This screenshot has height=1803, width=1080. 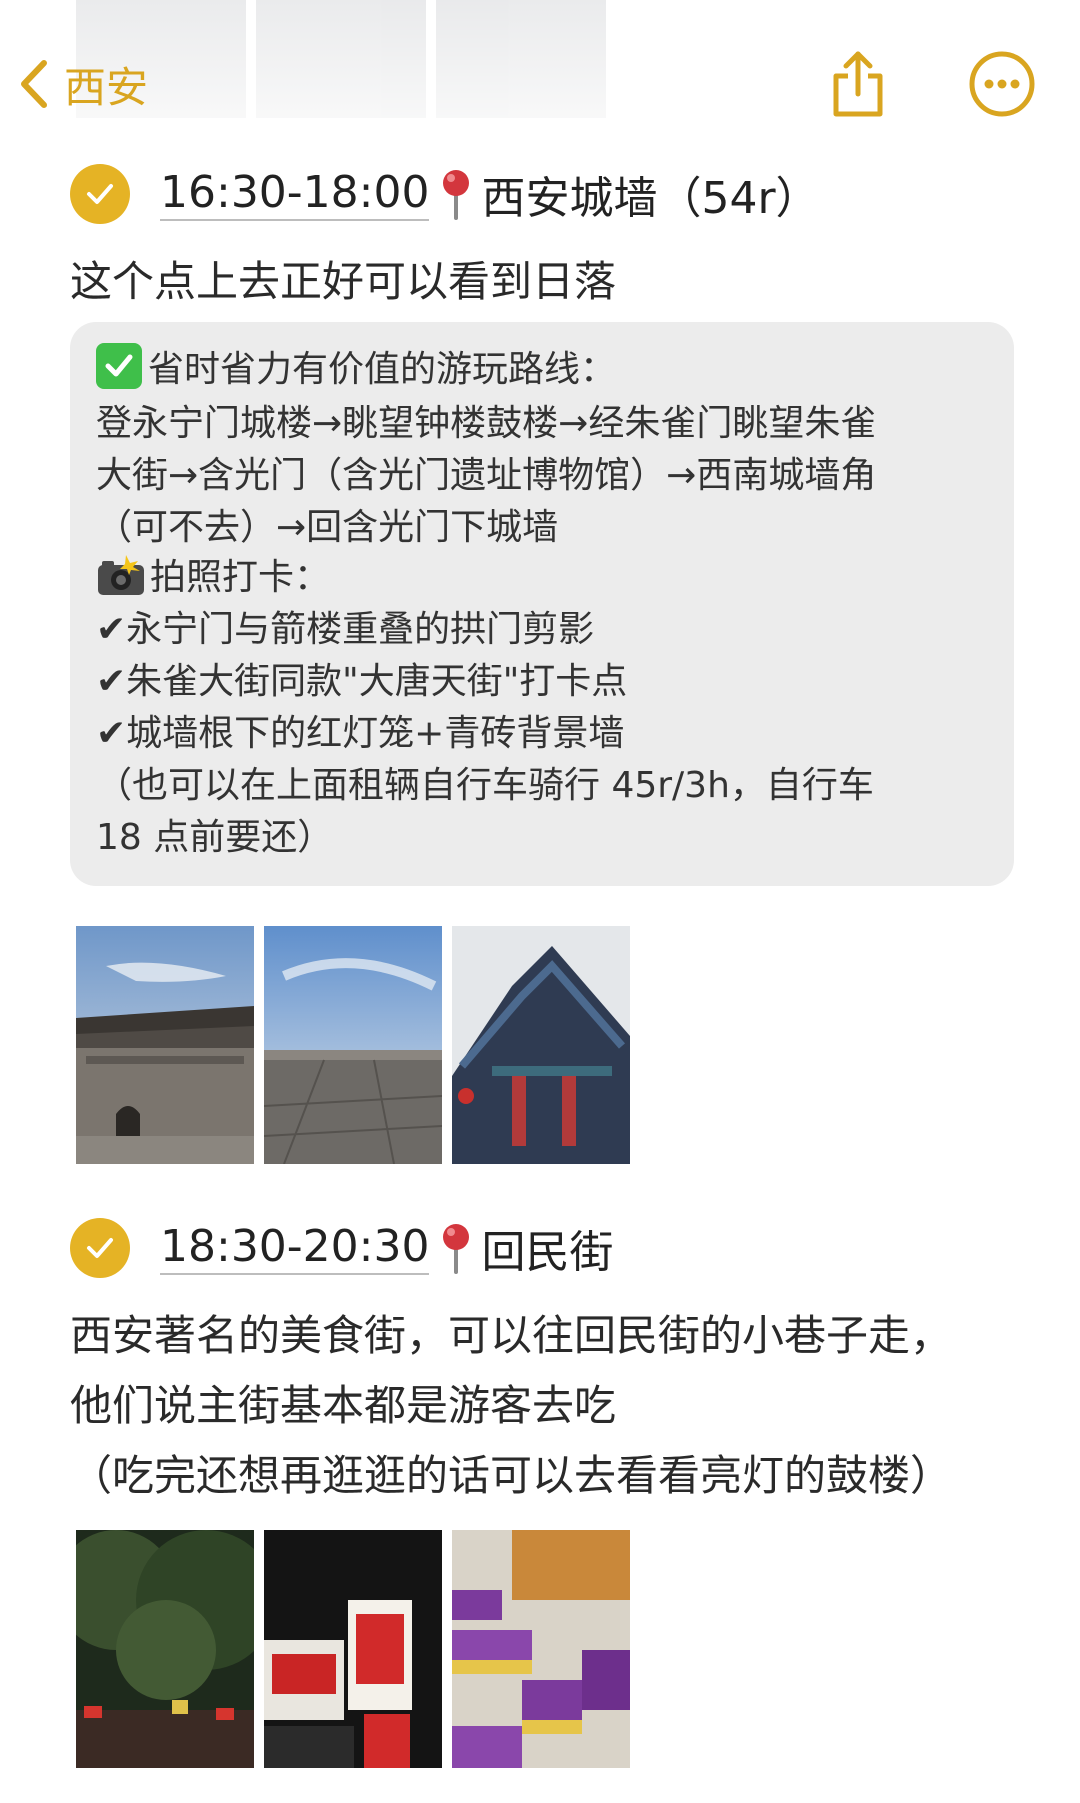 I want to click on more-icon, so click(x=1002, y=84).